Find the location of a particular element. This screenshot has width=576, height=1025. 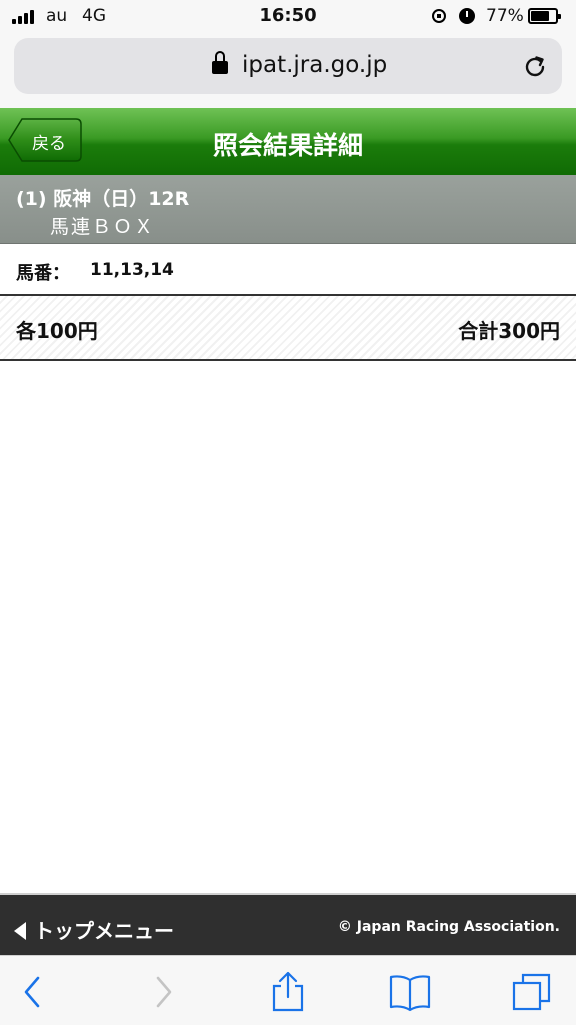

padlock-icon is located at coordinates (220, 62).